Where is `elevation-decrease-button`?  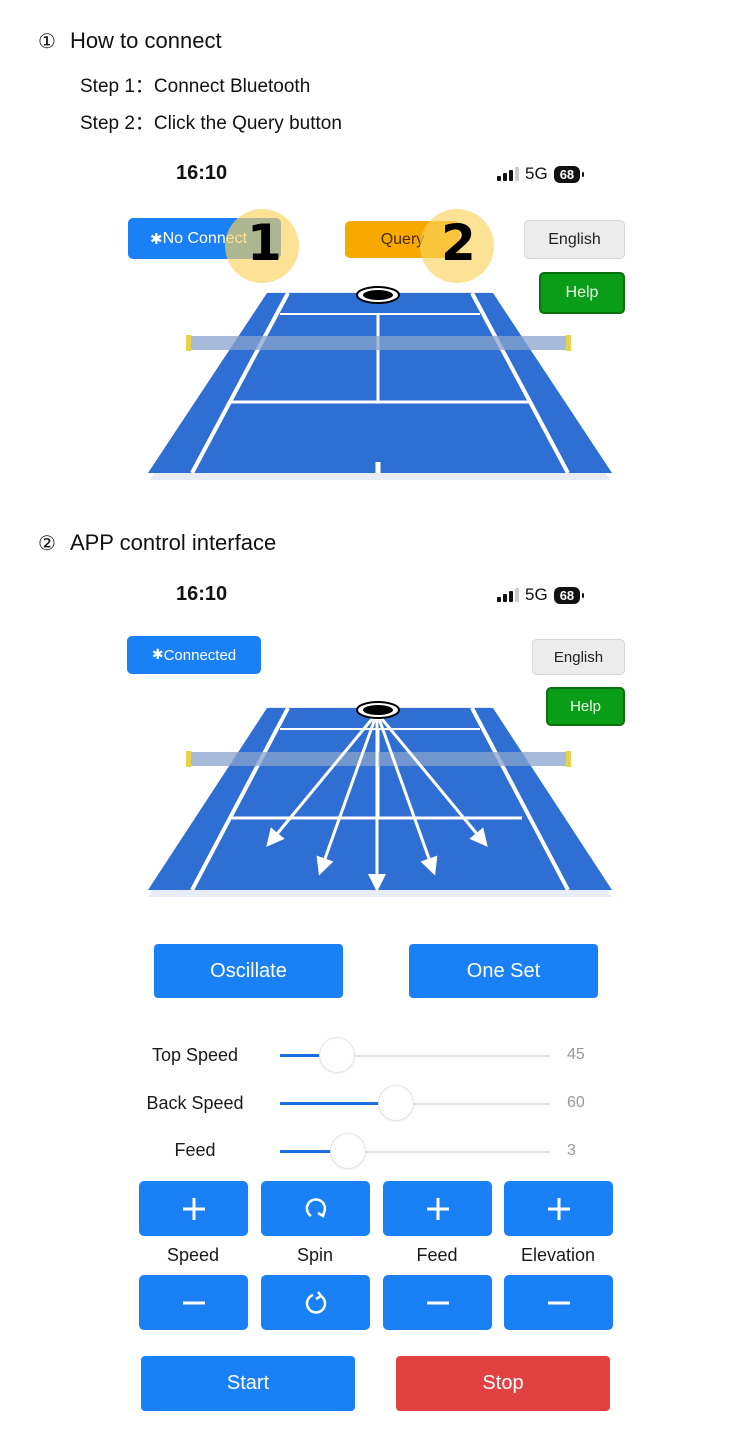
elevation-decrease-button is located at coordinates (558, 1302).